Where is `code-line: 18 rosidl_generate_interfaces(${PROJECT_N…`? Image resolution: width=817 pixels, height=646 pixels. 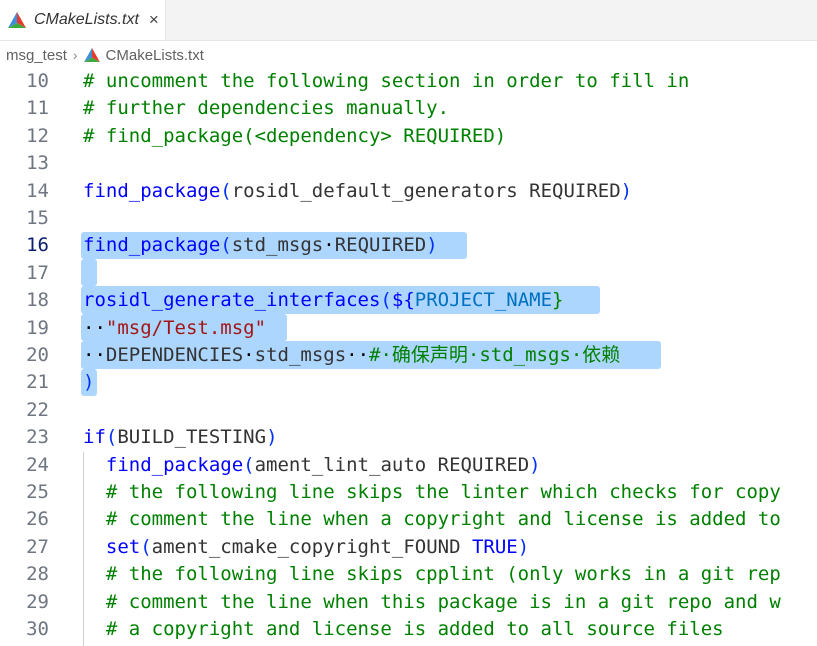 code-line: 18 rosidl_generate_interfaces(${PROJECT_N… is located at coordinates (408, 300).